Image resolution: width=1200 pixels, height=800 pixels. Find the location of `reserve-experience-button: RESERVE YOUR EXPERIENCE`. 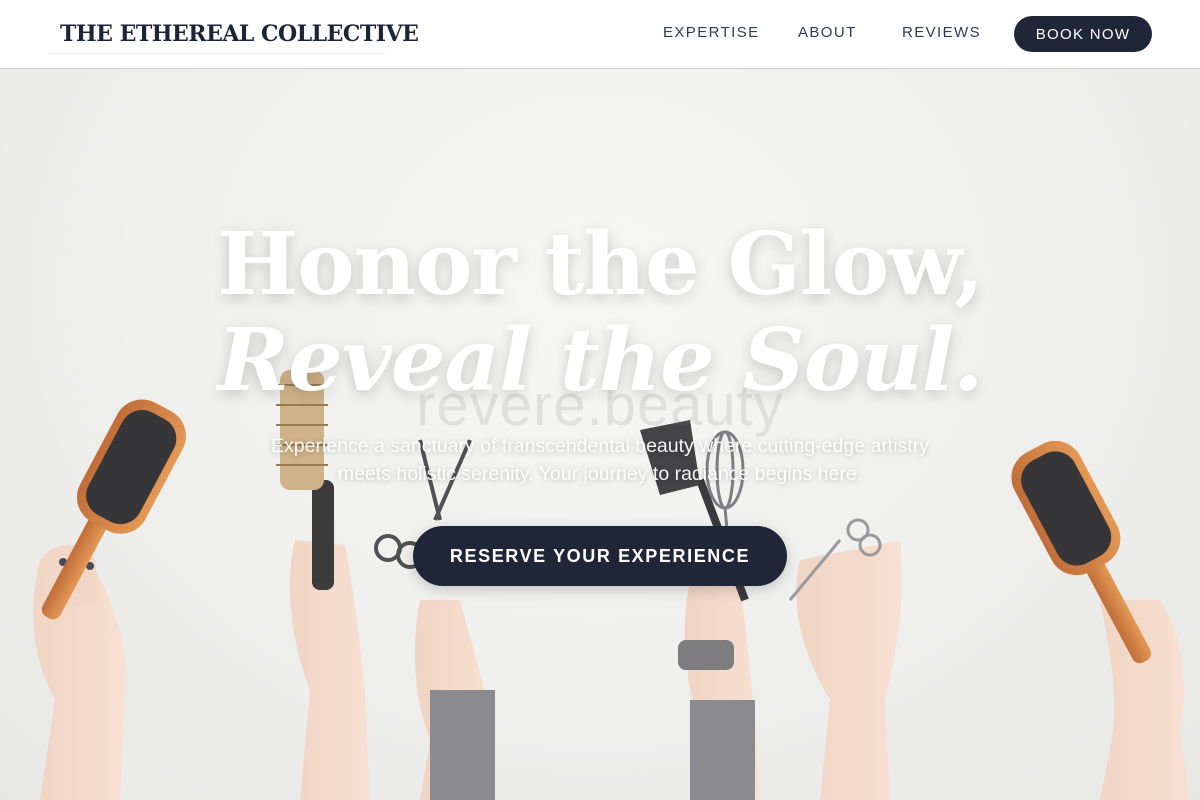

reserve-experience-button: RESERVE YOUR EXPERIENCE is located at coordinates (600, 556).